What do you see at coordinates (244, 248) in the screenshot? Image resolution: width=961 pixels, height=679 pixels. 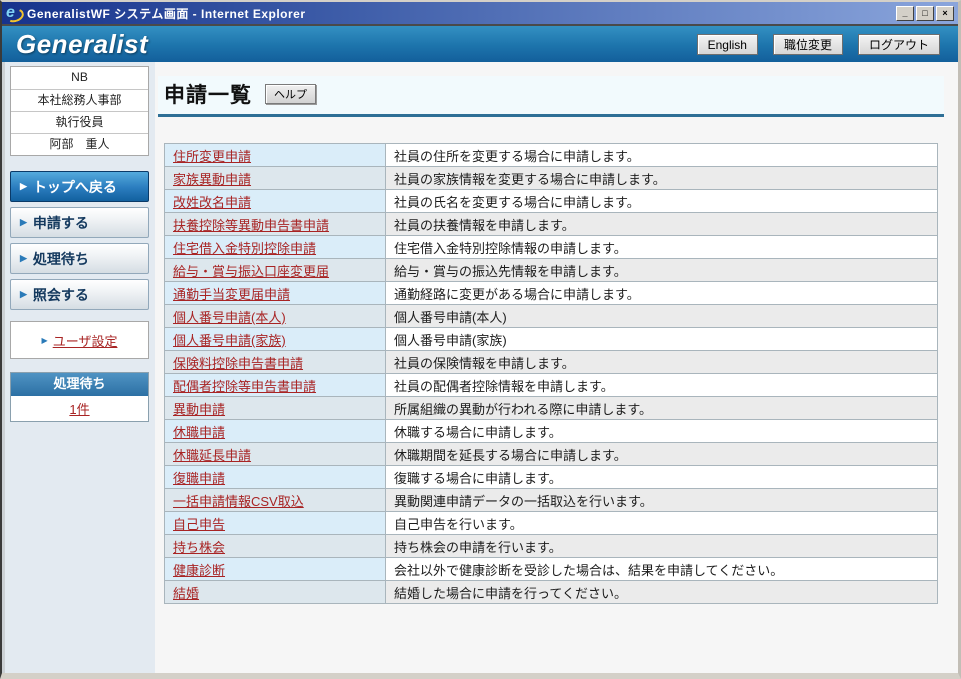 I see `application-link: 住宅借入金特別控除申請` at bounding box center [244, 248].